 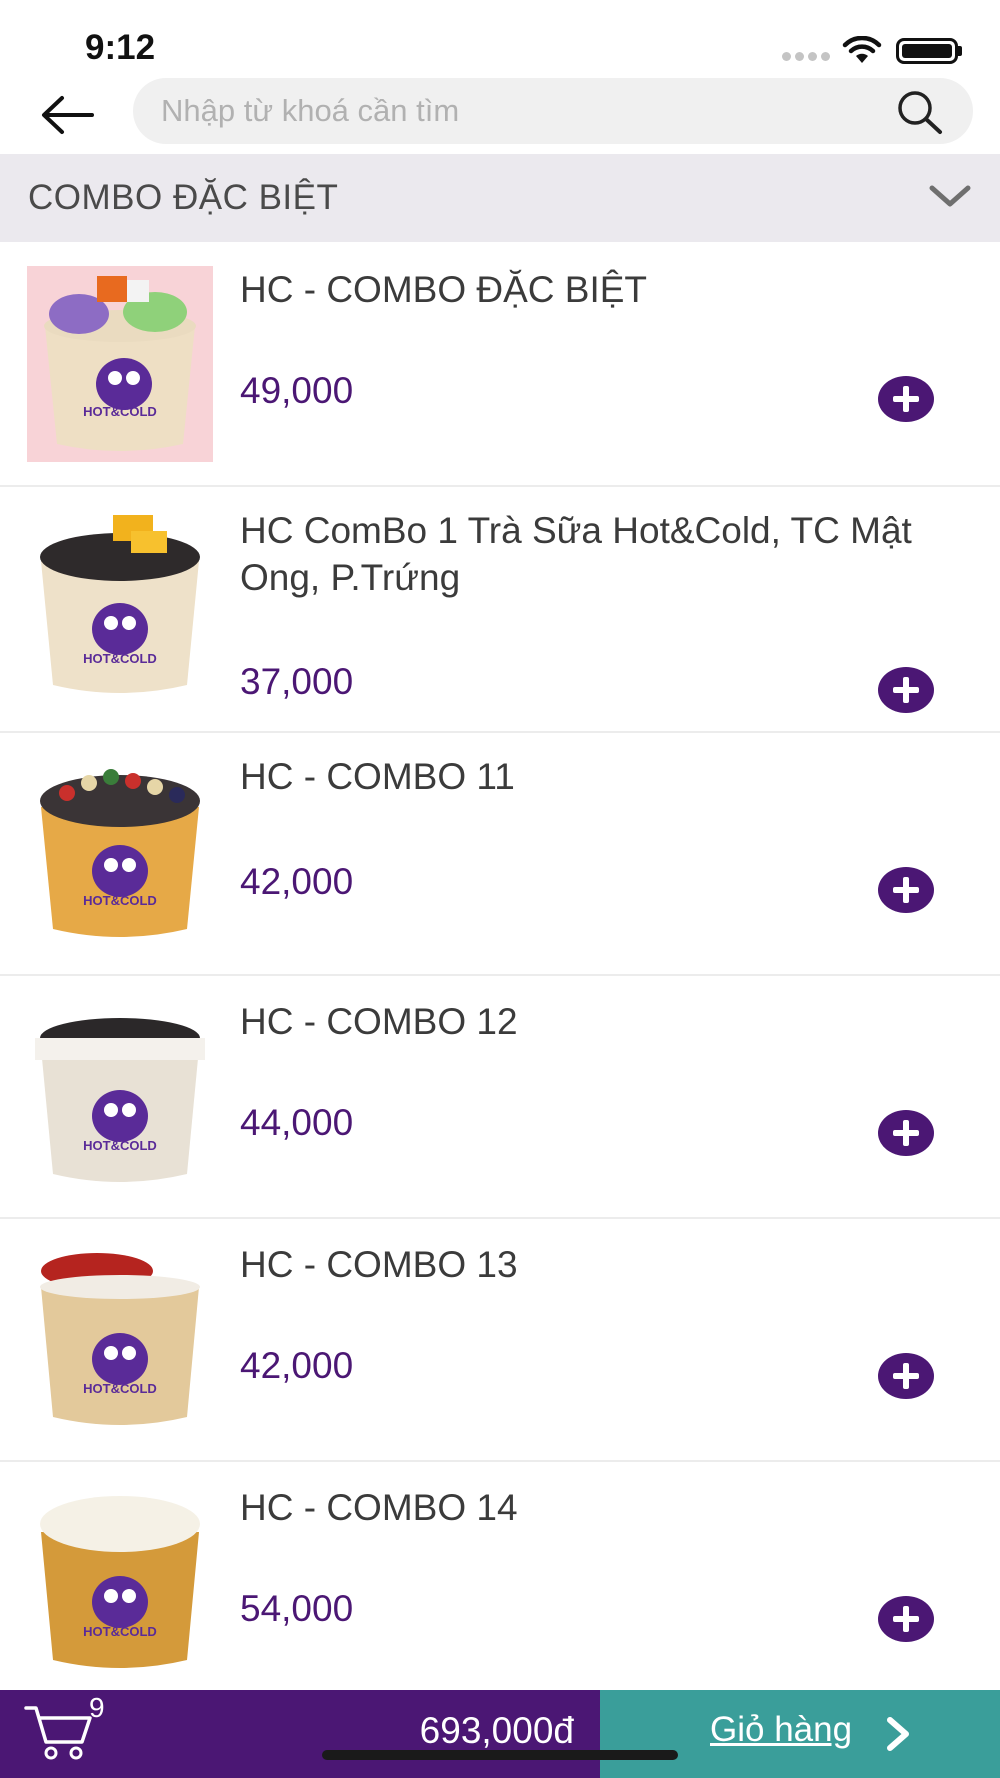 What do you see at coordinates (183, 197) in the screenshot?
I see `category-title: COMBO ĐẶC BIỆT` at bounding box center [183, 197].